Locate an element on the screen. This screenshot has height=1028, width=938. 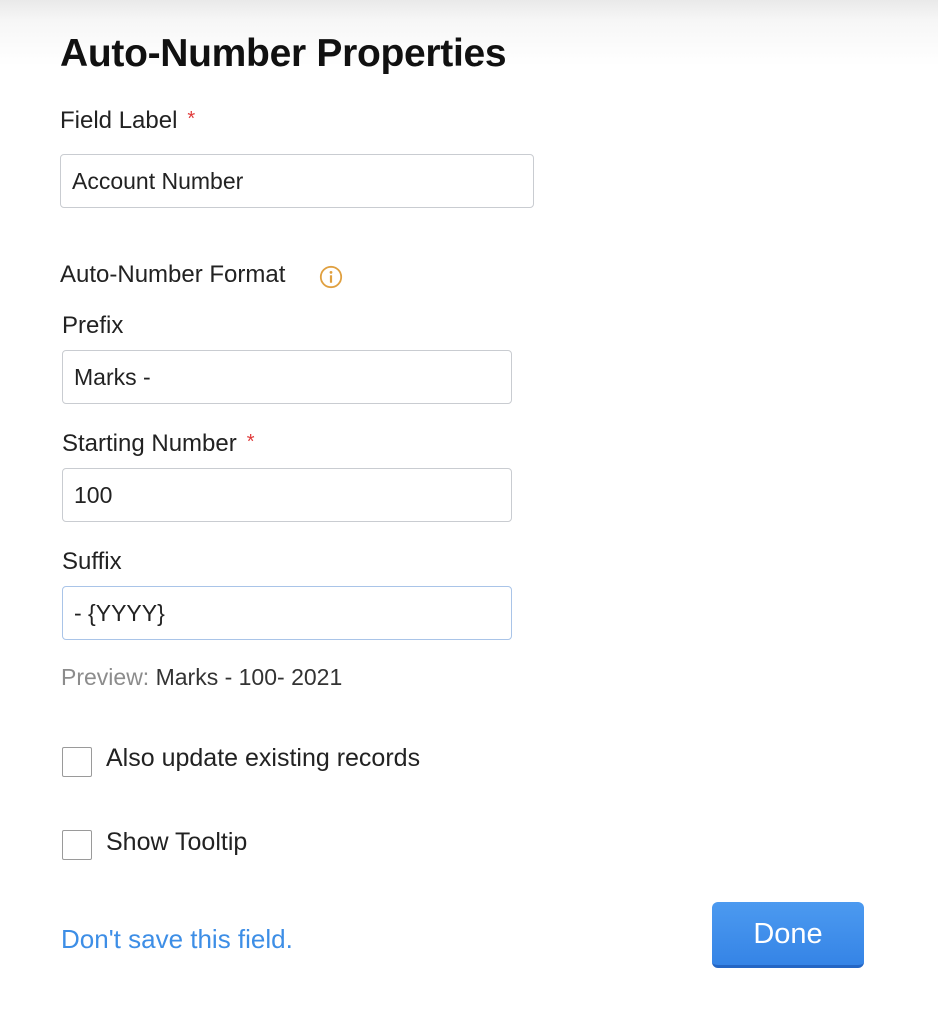
show-tooltip-checkbox is located at coordinates (77, 845).